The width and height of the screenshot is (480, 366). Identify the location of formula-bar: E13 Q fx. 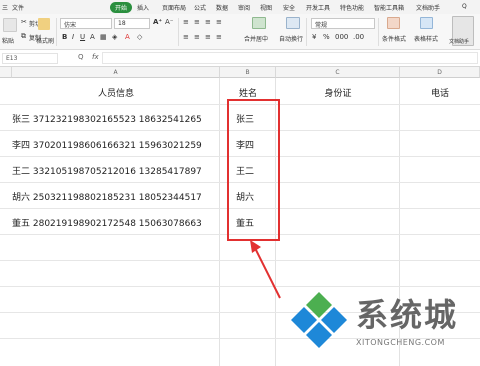
(240, 58).